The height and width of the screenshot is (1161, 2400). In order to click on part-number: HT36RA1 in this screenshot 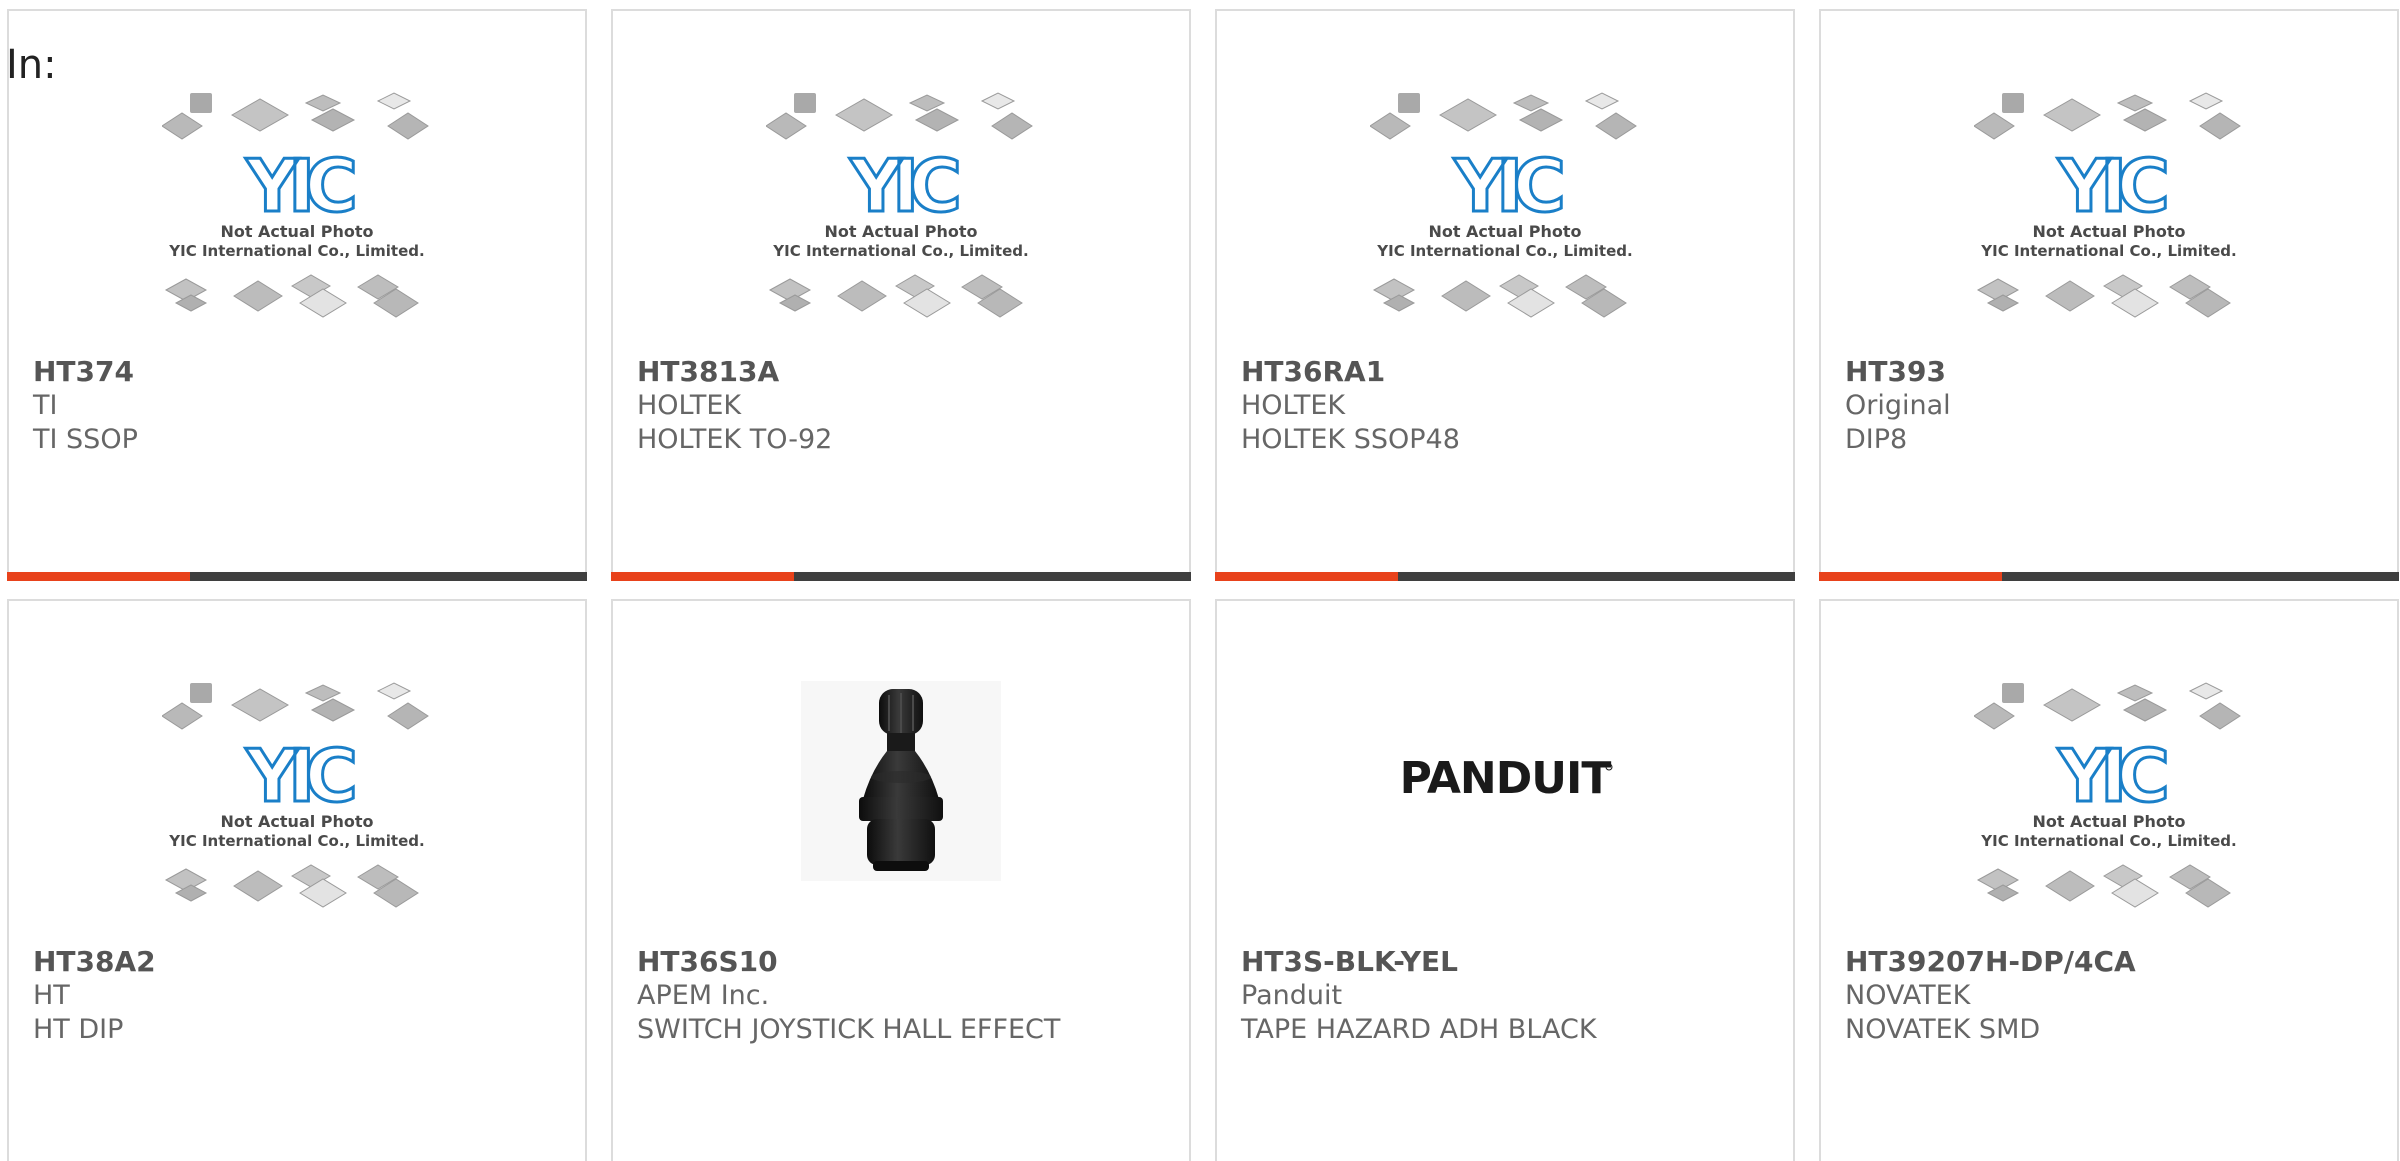, I will do `click(1512, 372)`.